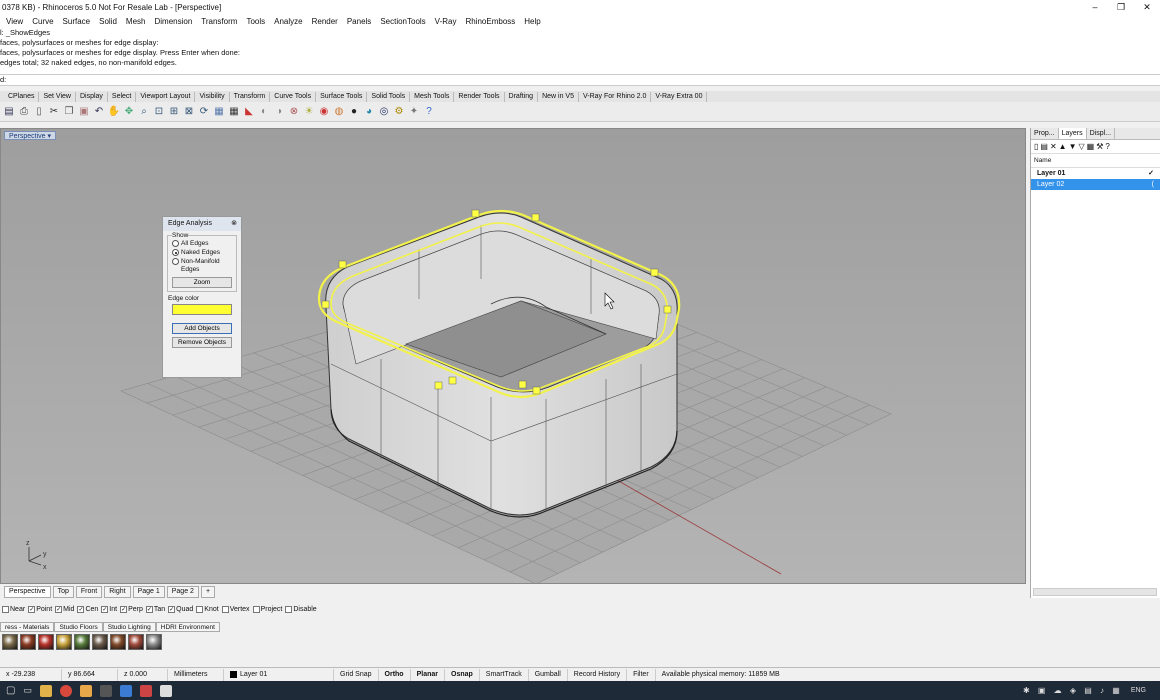  Describe the element at coordinates (288, 21) in the screenshot. I see `menu-analyze: Analyze` at that location.